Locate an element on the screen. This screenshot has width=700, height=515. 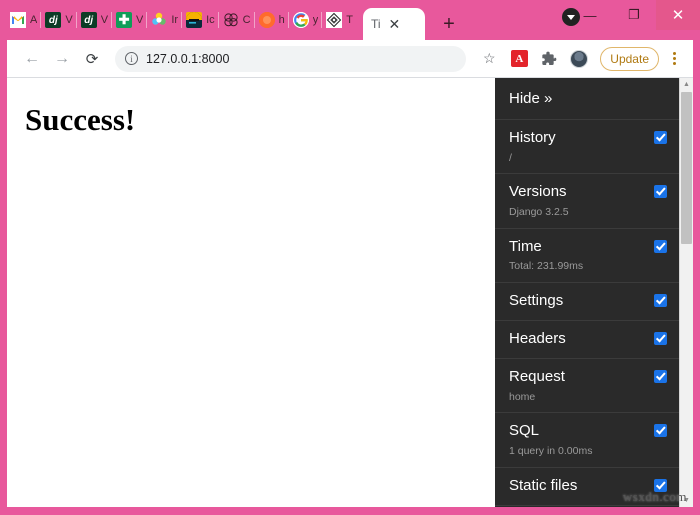
pinned-tab-label: C is located at coordinates (246, 20).